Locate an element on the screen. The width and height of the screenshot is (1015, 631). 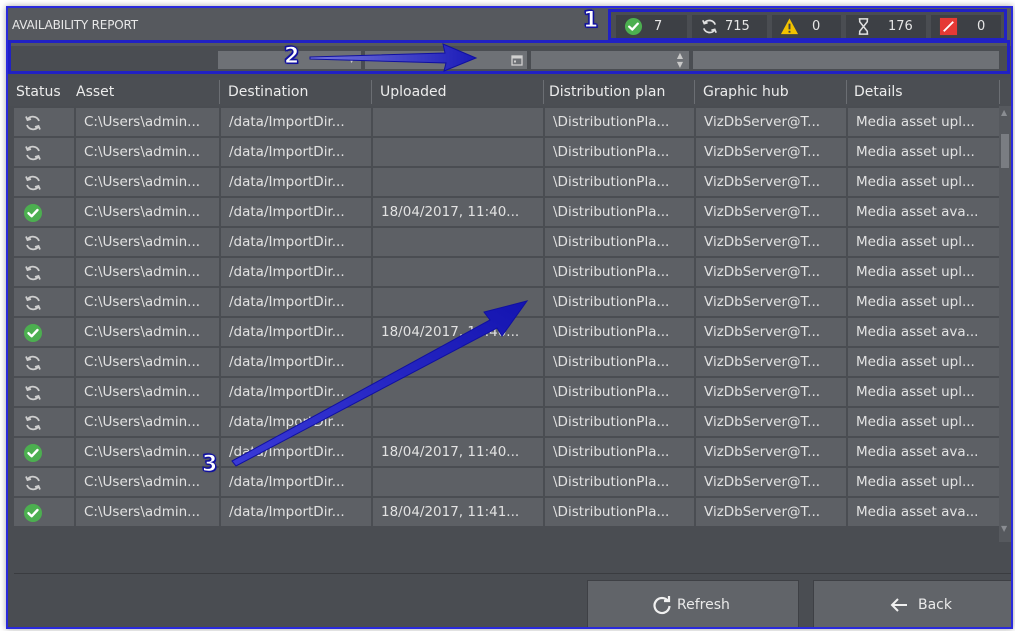
annotation-label-3: 3 is located at coordinates (209, 465).